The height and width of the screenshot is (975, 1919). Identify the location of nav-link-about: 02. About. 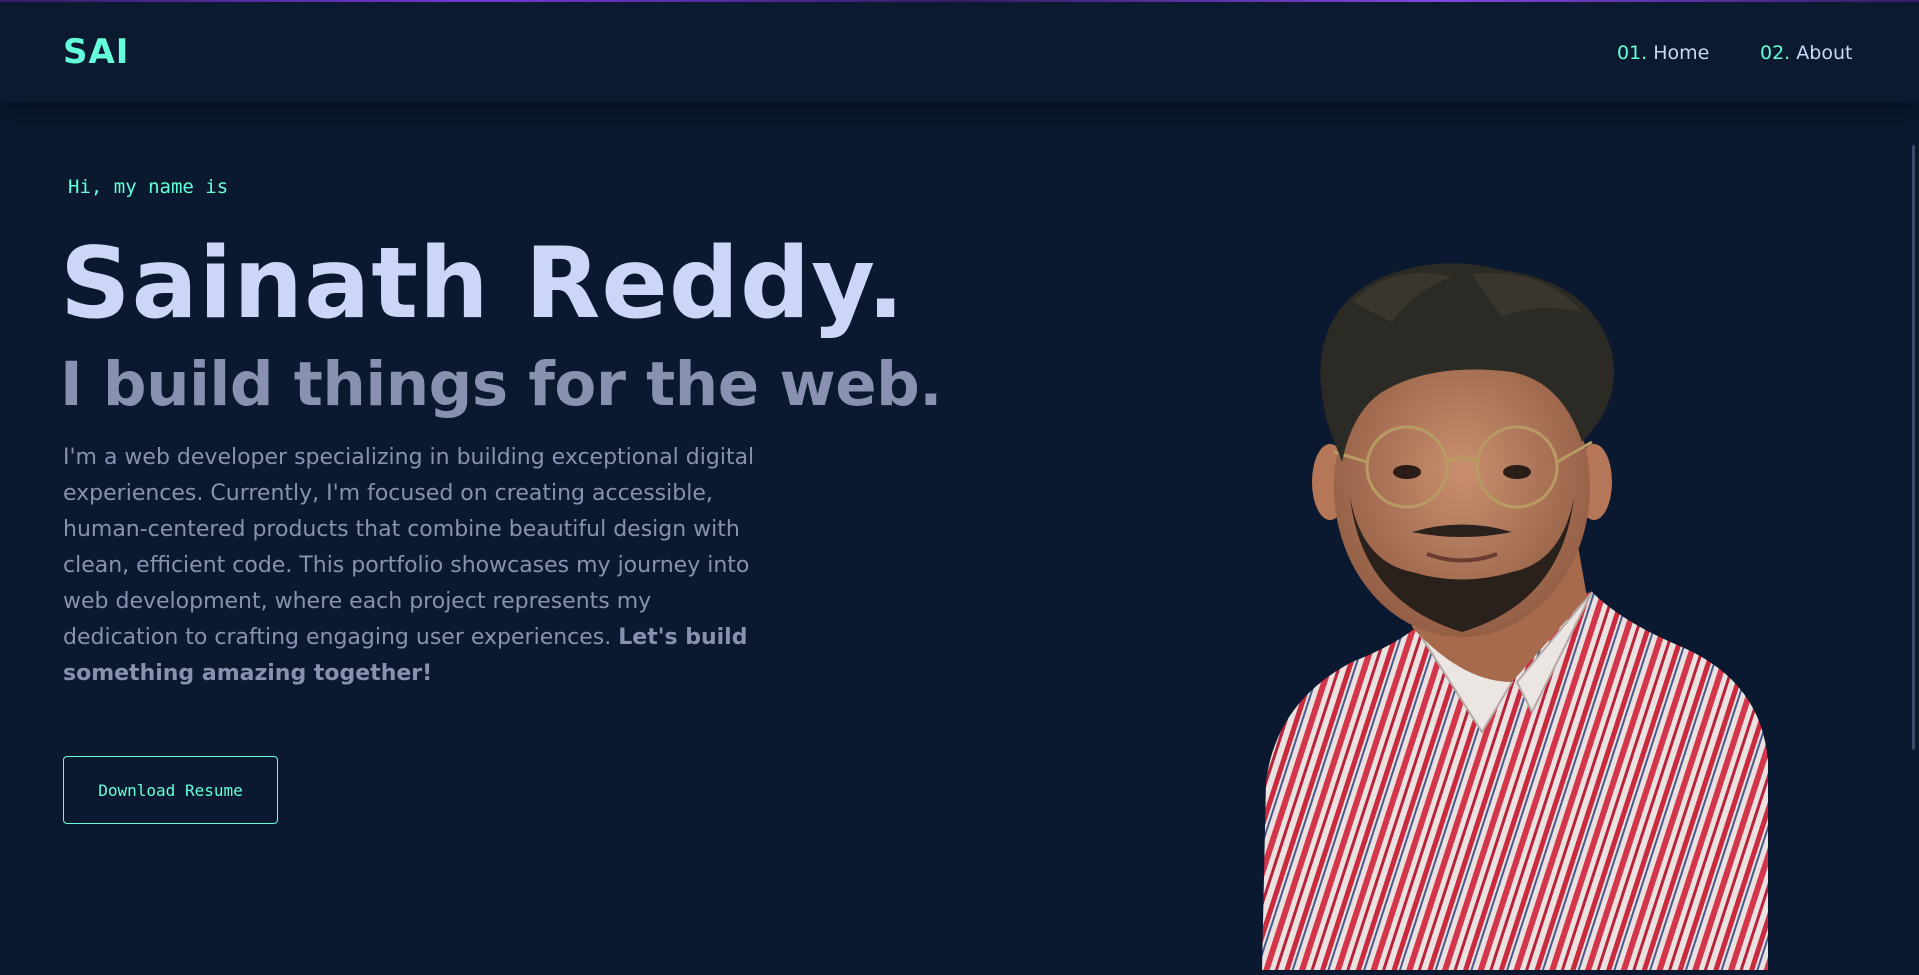
(1806, 53).